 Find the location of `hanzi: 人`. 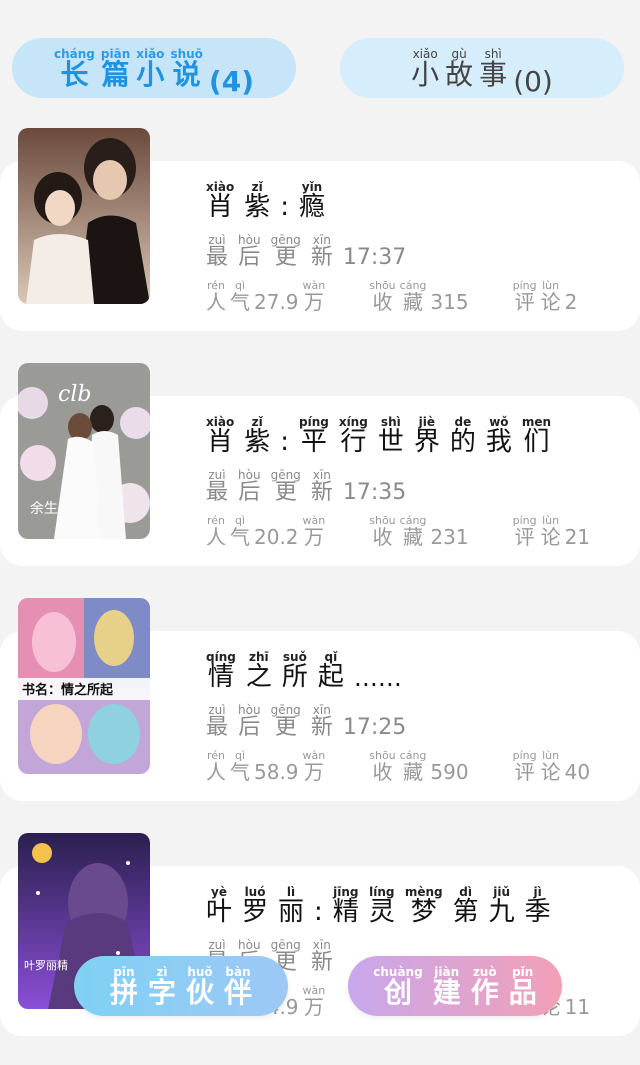

hanzi: 人 is located at coordinates (216, 537).